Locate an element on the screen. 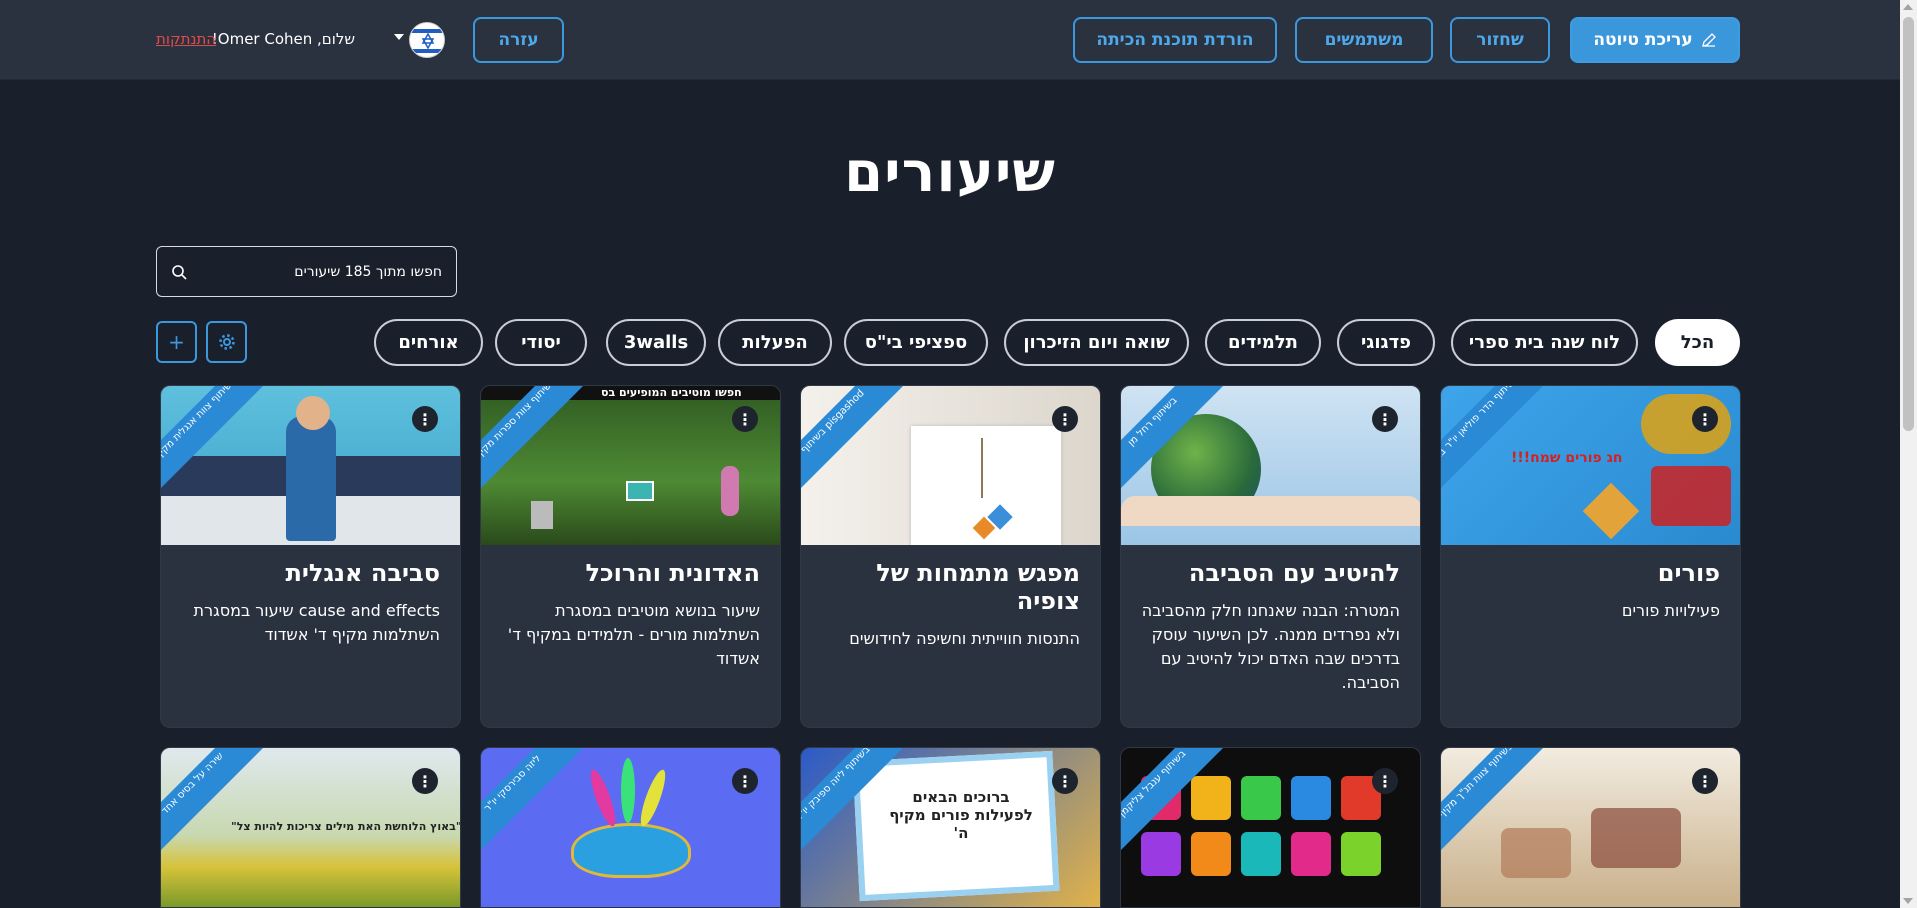  category-chip-school-specific: ספציפי בי"ס is located at coordinates (916, 342).